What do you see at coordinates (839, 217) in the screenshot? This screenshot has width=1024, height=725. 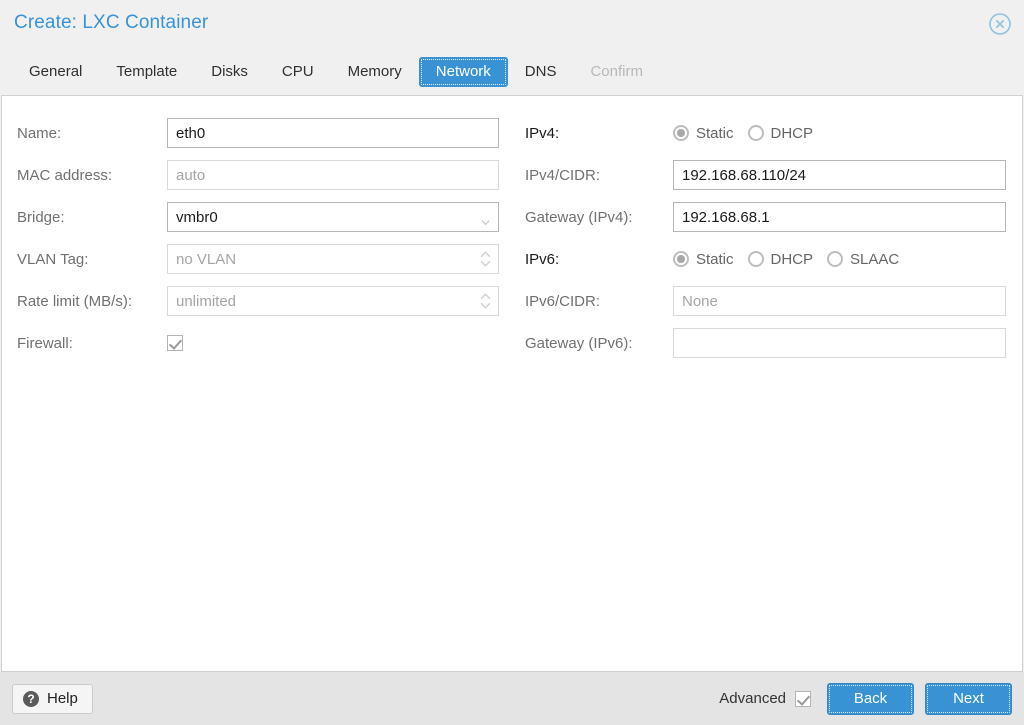 I see `ipv4-gateway-input: 192.168.68.1` at bounding box center [839, 217].